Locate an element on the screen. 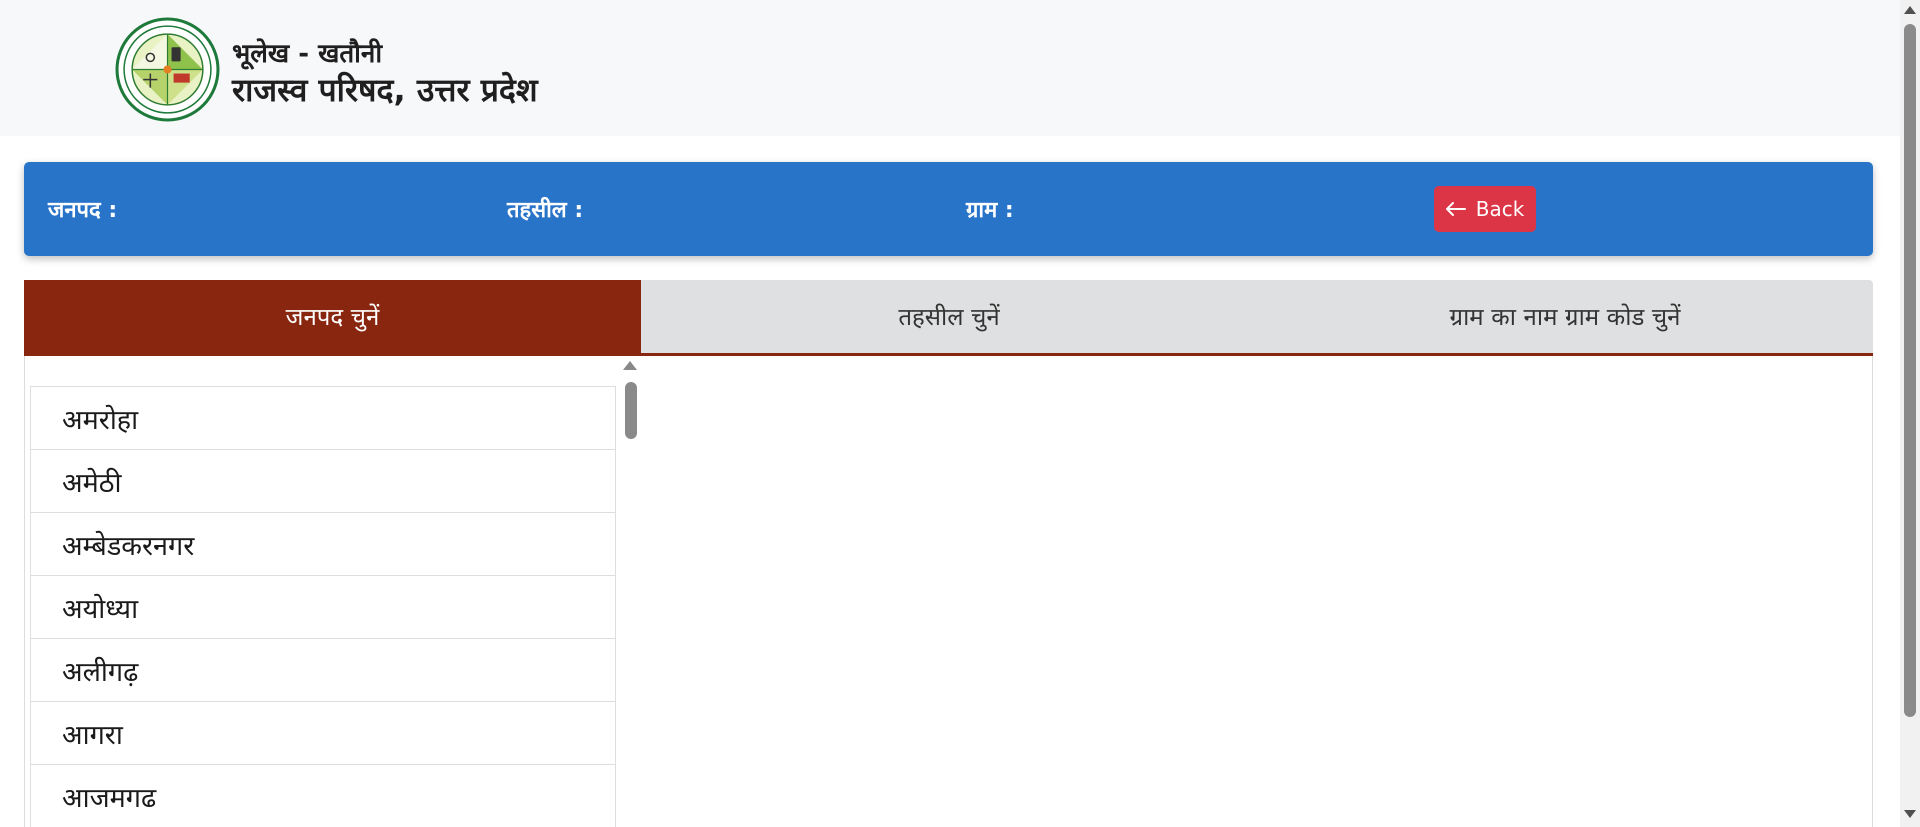 The height and width of the screenshot is (827, 1920). tab-select-district: जनपद चुनें is located at coordinates (332, 316).